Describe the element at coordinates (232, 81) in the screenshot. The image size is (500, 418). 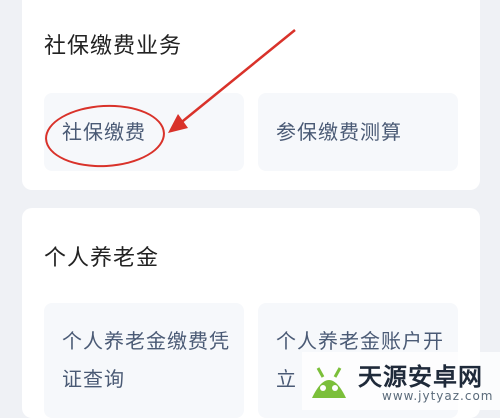
I see `annotation-arrow` at that location.